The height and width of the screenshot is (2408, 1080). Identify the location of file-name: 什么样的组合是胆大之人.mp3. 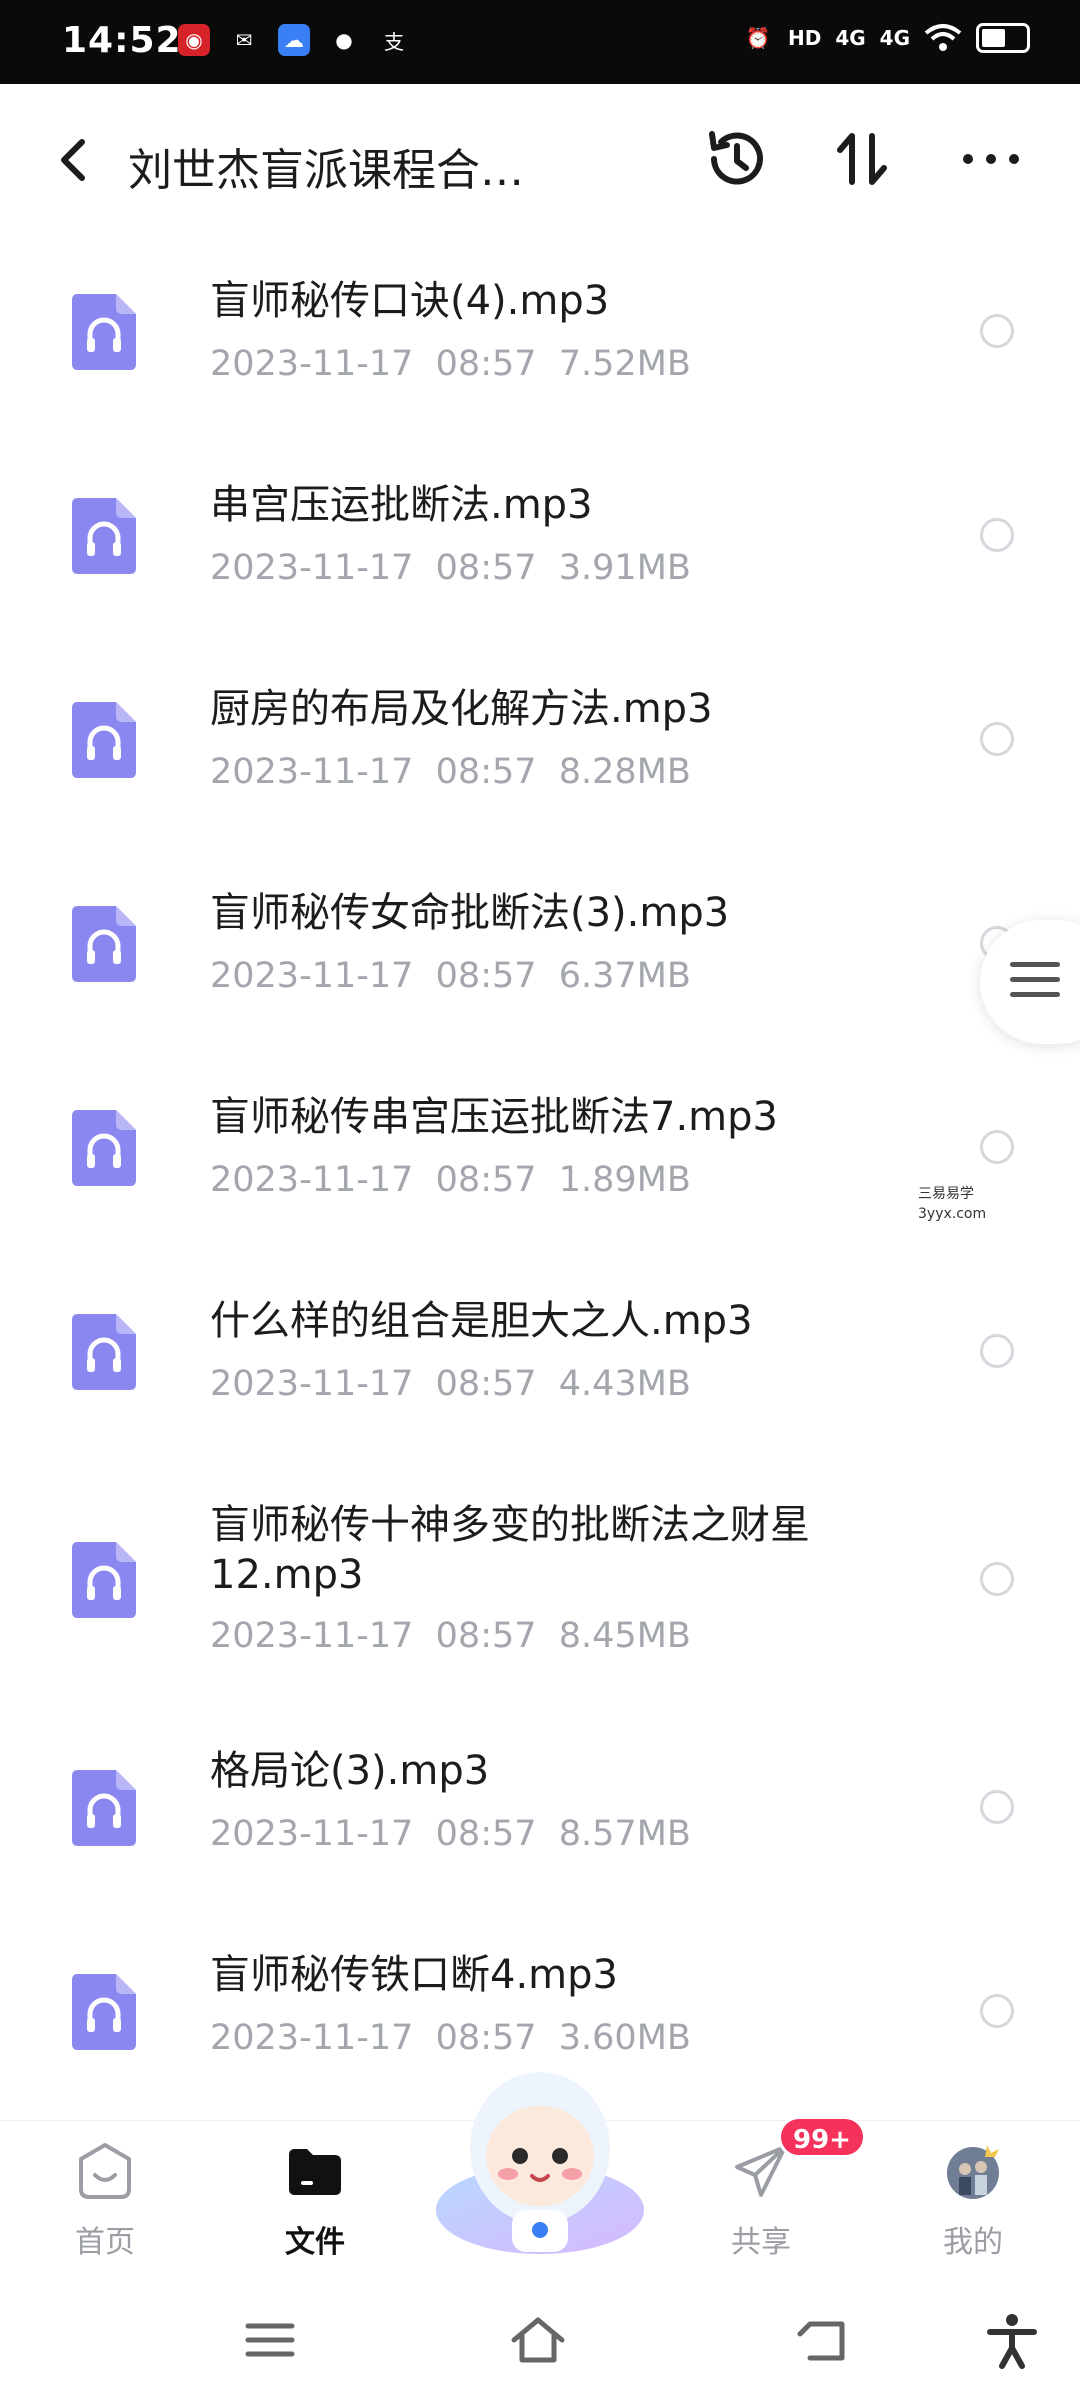
(481, 1321).